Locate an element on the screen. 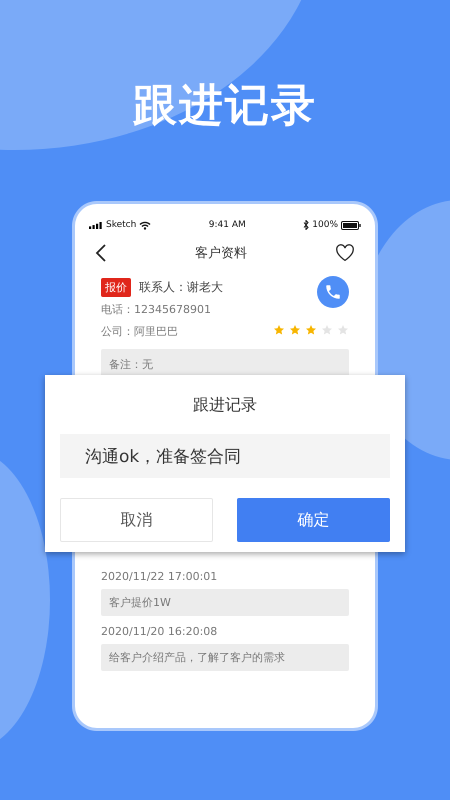  headline: 跟进记录 is located at coordinates (225, 106).